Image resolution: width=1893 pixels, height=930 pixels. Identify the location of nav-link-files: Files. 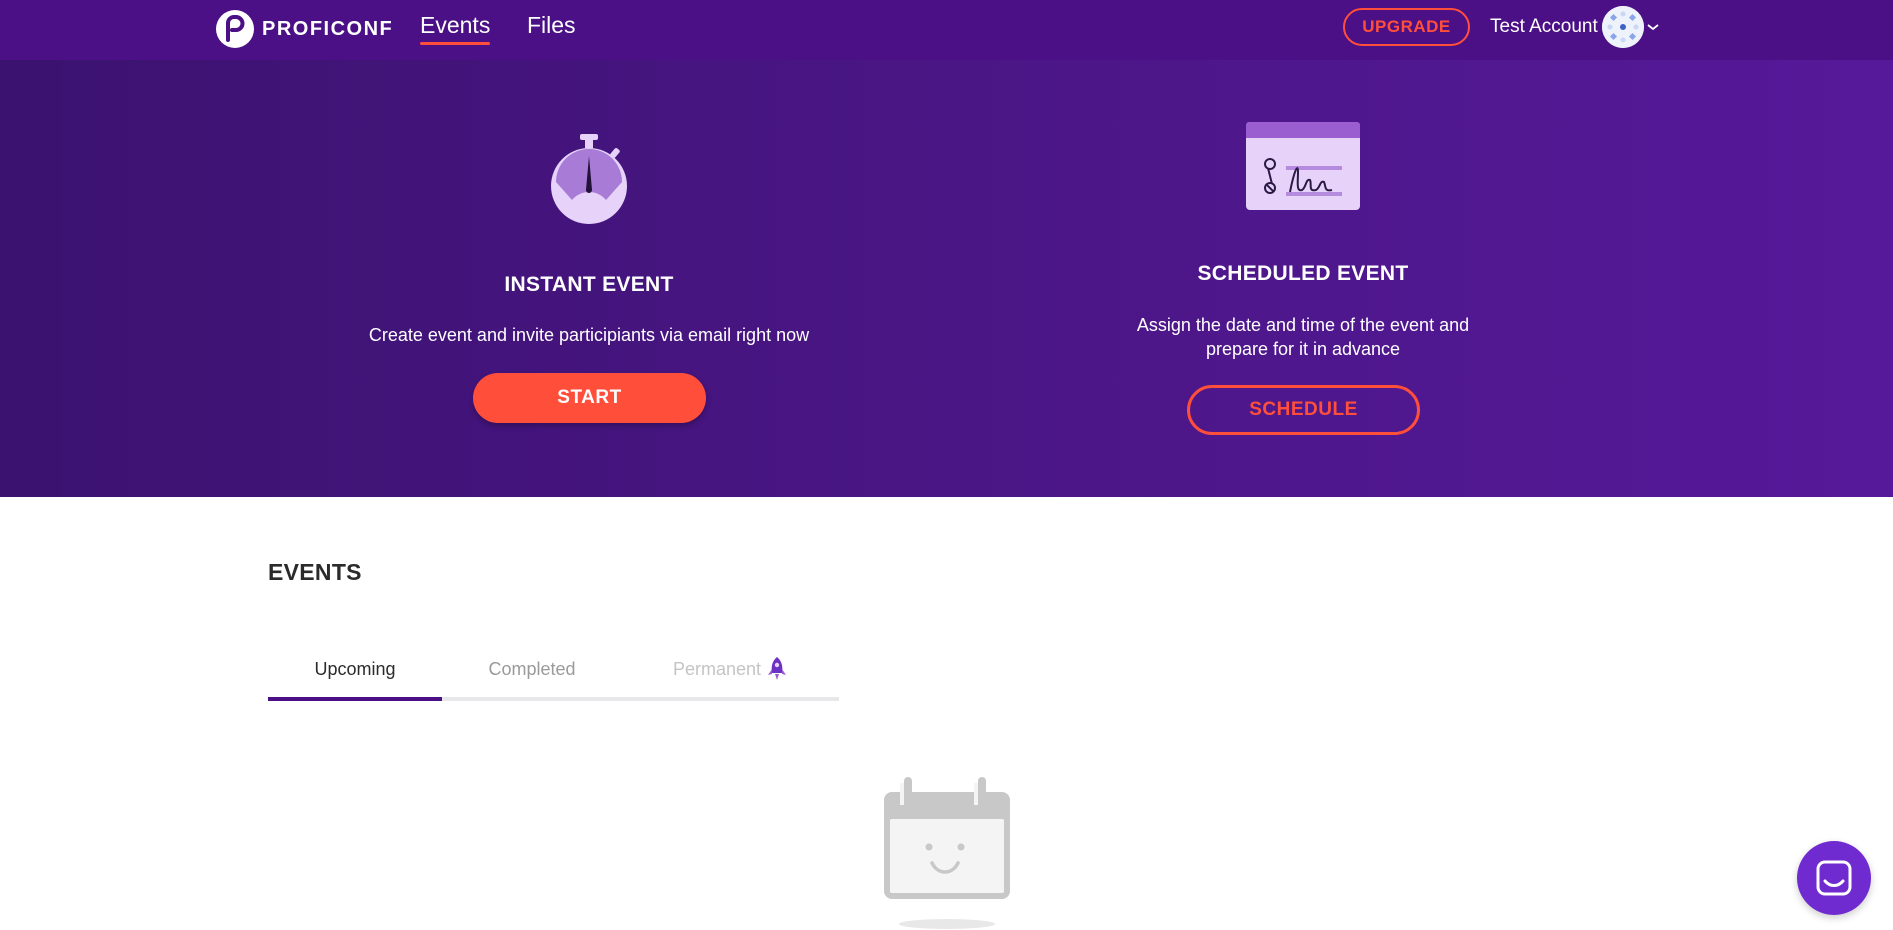
(551, 25).